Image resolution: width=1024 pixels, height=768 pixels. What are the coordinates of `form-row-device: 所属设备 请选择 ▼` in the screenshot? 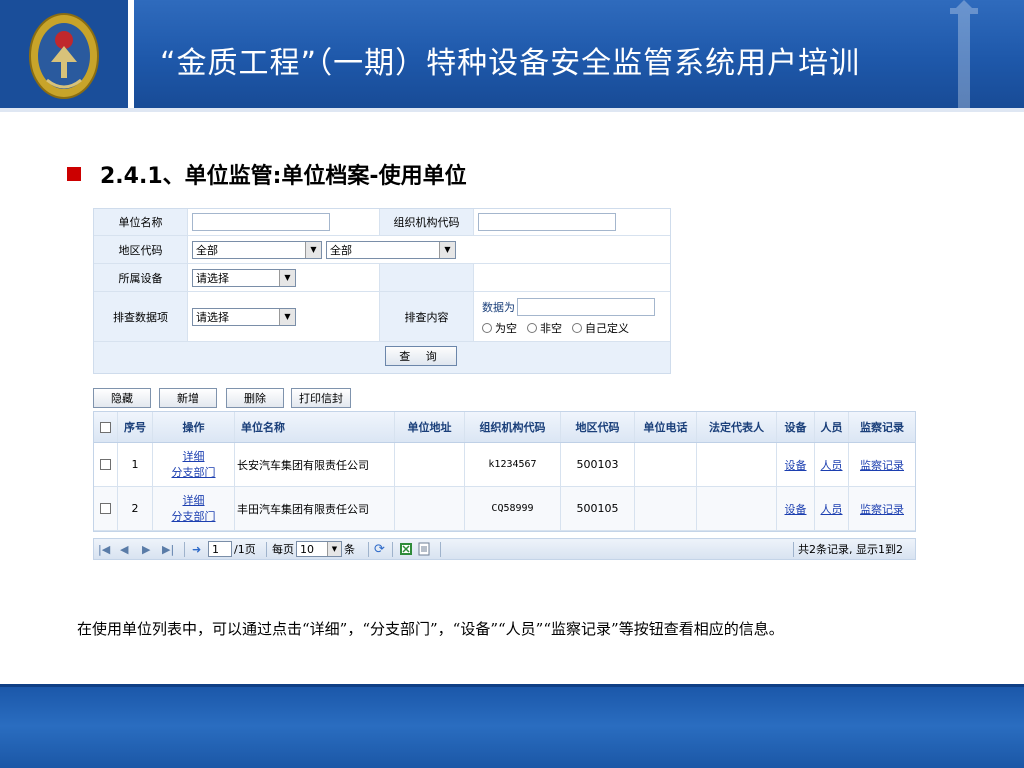 It's located at (382, 278).